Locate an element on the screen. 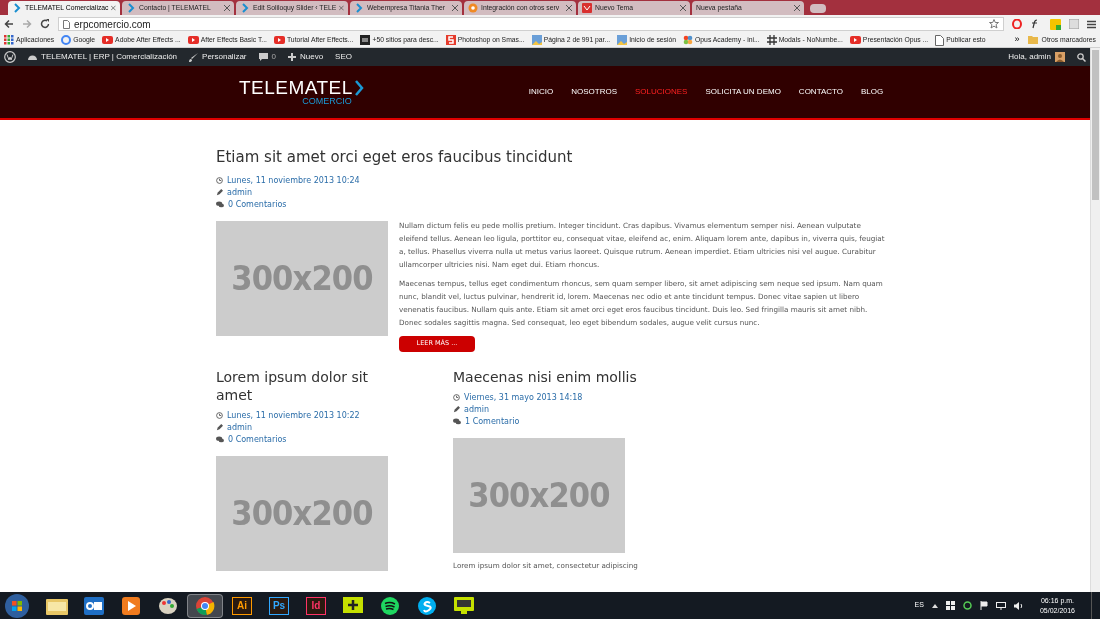  brush-icon is located at coordinates (194, 57).